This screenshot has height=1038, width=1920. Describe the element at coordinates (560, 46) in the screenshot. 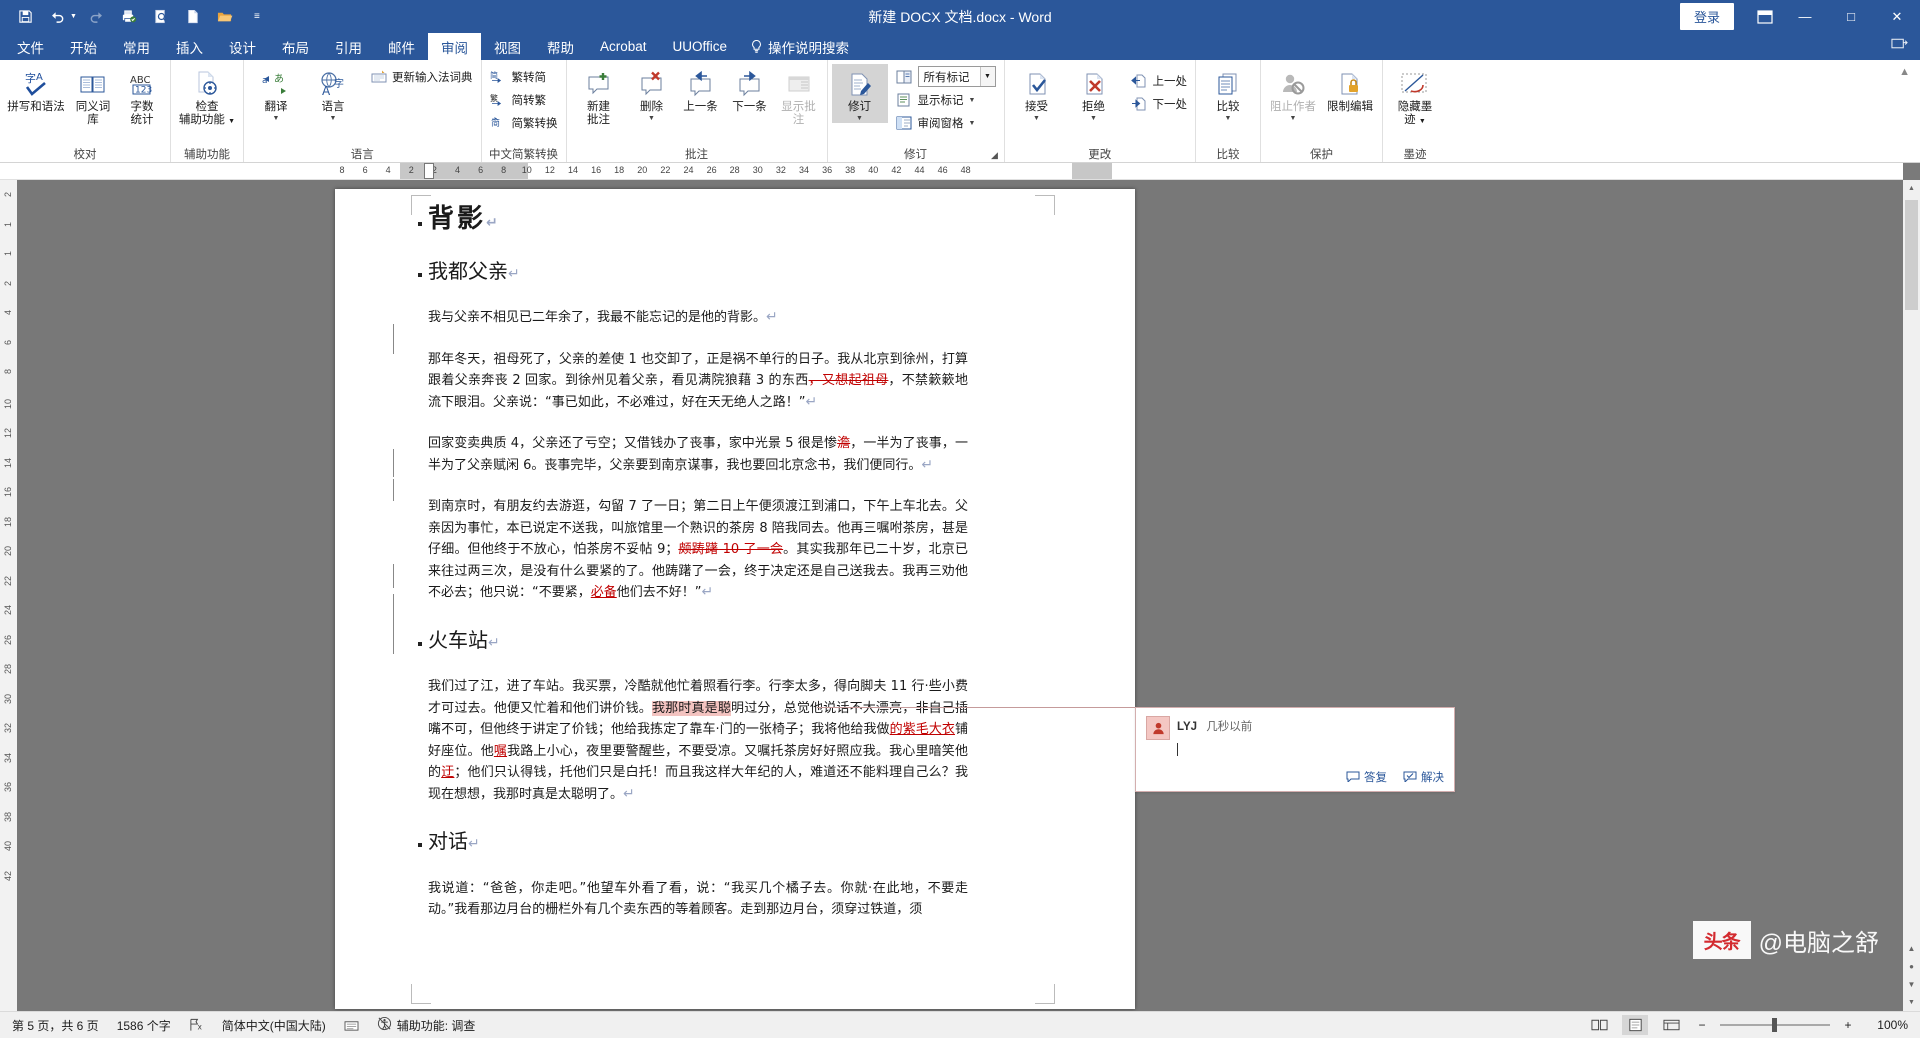

I see `tab-help: 帮助` at that location.